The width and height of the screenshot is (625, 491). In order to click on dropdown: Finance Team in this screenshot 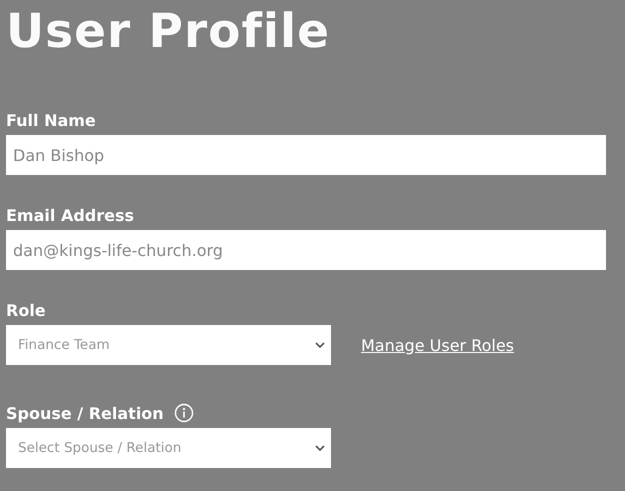, I will do `click(168, 345)`.